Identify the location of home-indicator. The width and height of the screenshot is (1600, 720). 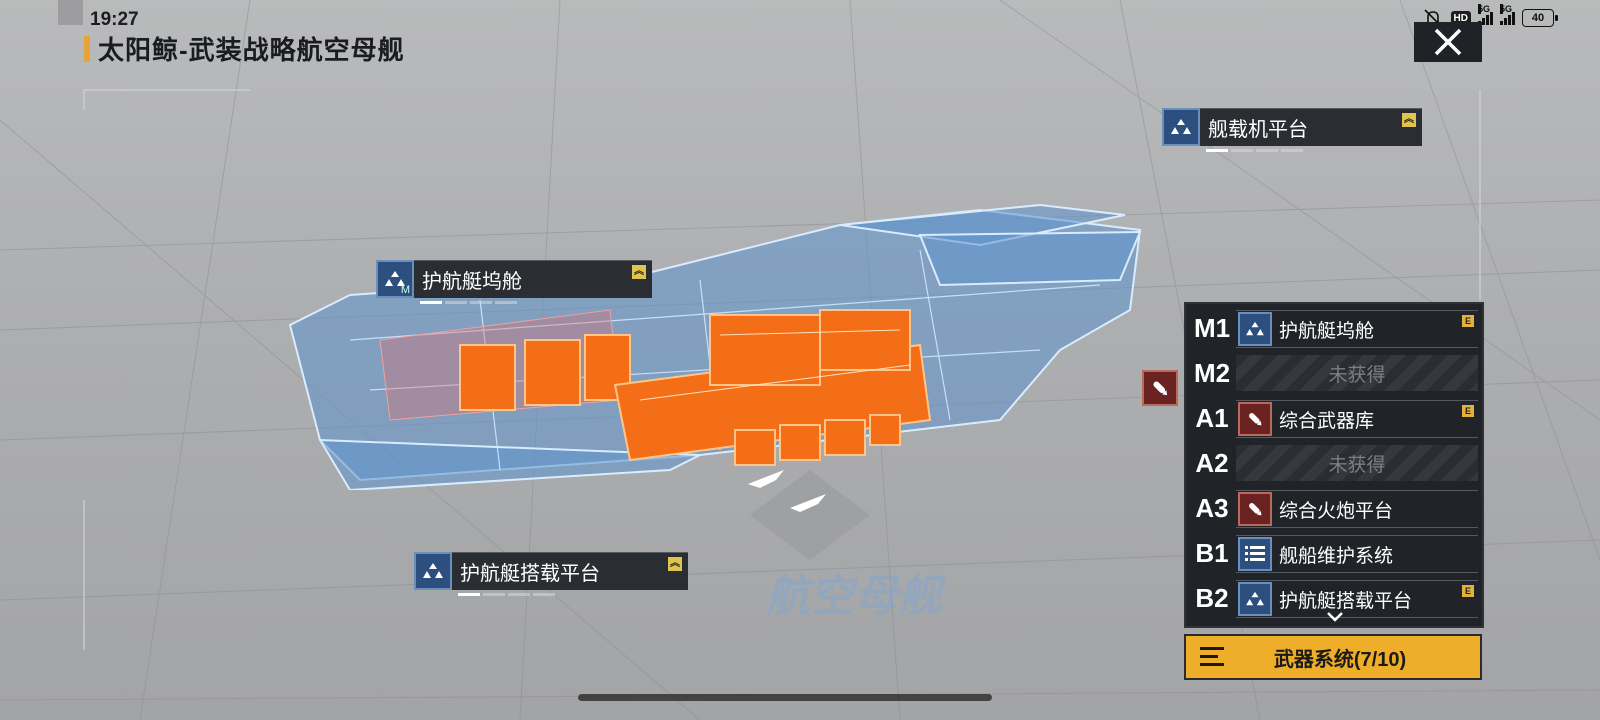
(785, 697).